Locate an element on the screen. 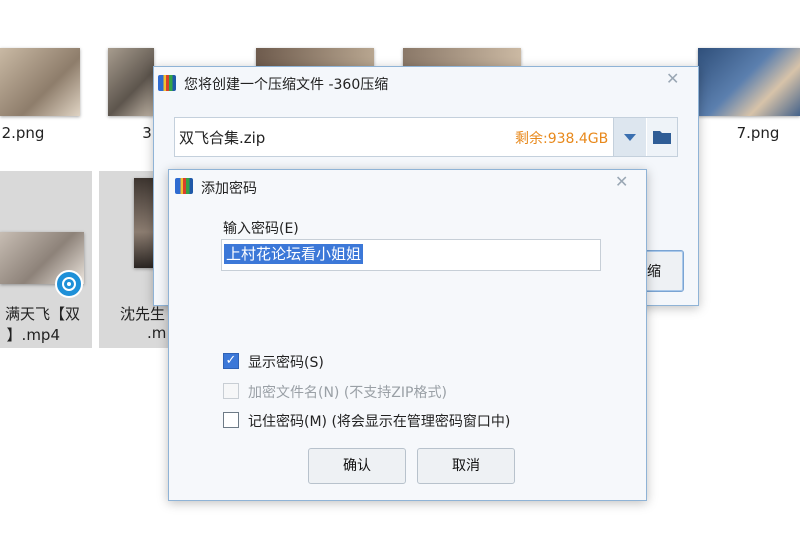 Image resolution: width=800 pixels, height=537 pixels. cancel-button: 取消 is located at coordinates (466, 466).